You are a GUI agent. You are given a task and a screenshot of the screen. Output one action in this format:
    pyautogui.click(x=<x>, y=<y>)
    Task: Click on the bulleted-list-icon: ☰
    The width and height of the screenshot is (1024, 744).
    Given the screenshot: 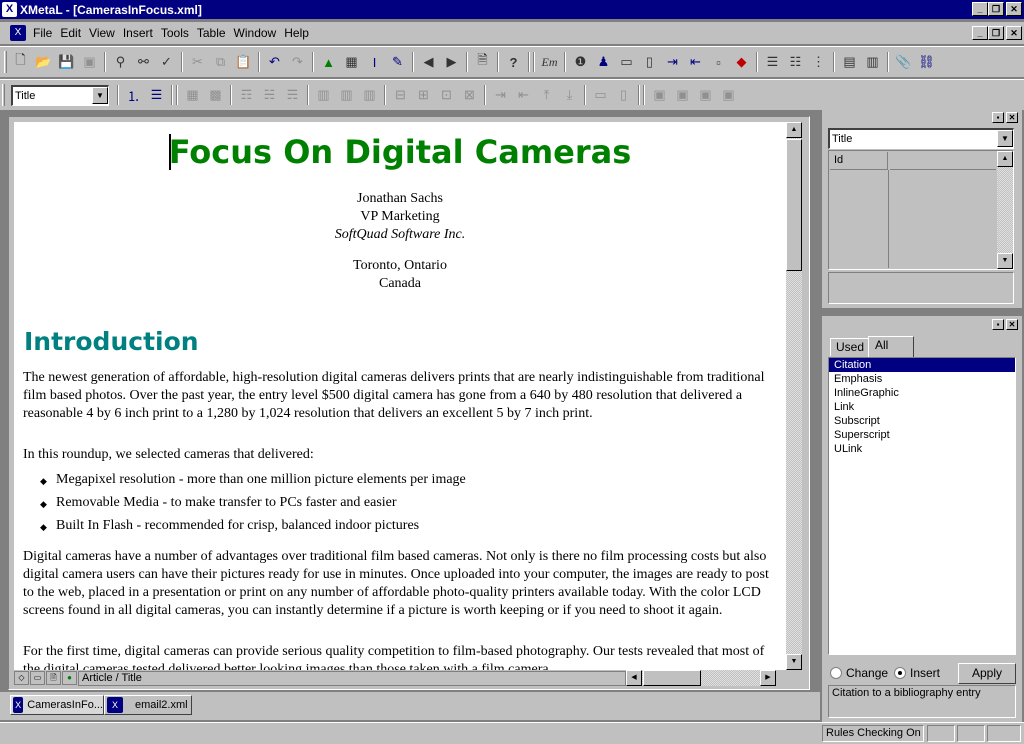 What is the action you would take?
    pyautogui.click(x=156, y=95)
    